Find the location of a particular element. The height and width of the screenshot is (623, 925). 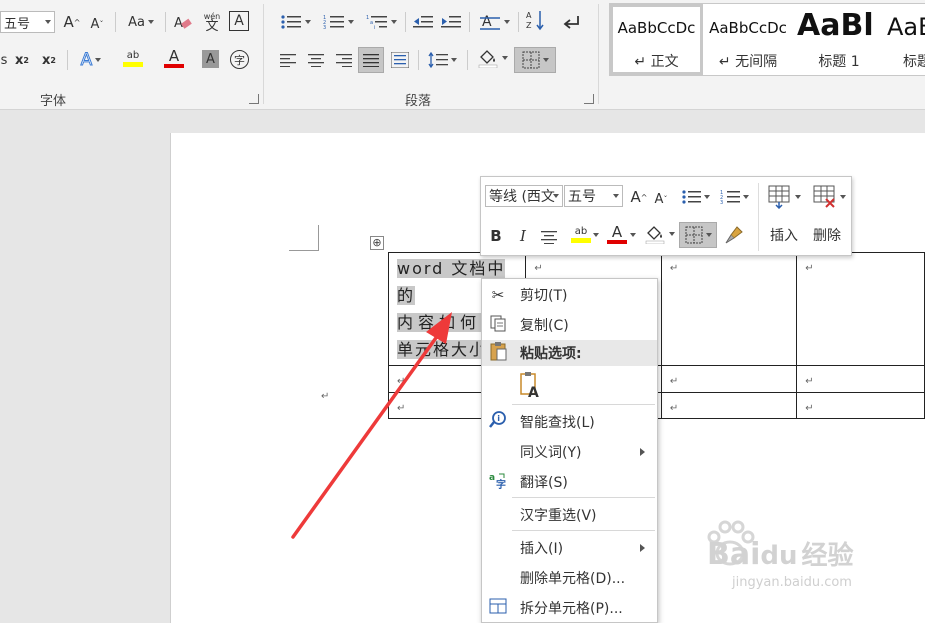

baidu-watermark: Baidu 经验 jingyan.baidu.com is located at coordinates (810, 560).